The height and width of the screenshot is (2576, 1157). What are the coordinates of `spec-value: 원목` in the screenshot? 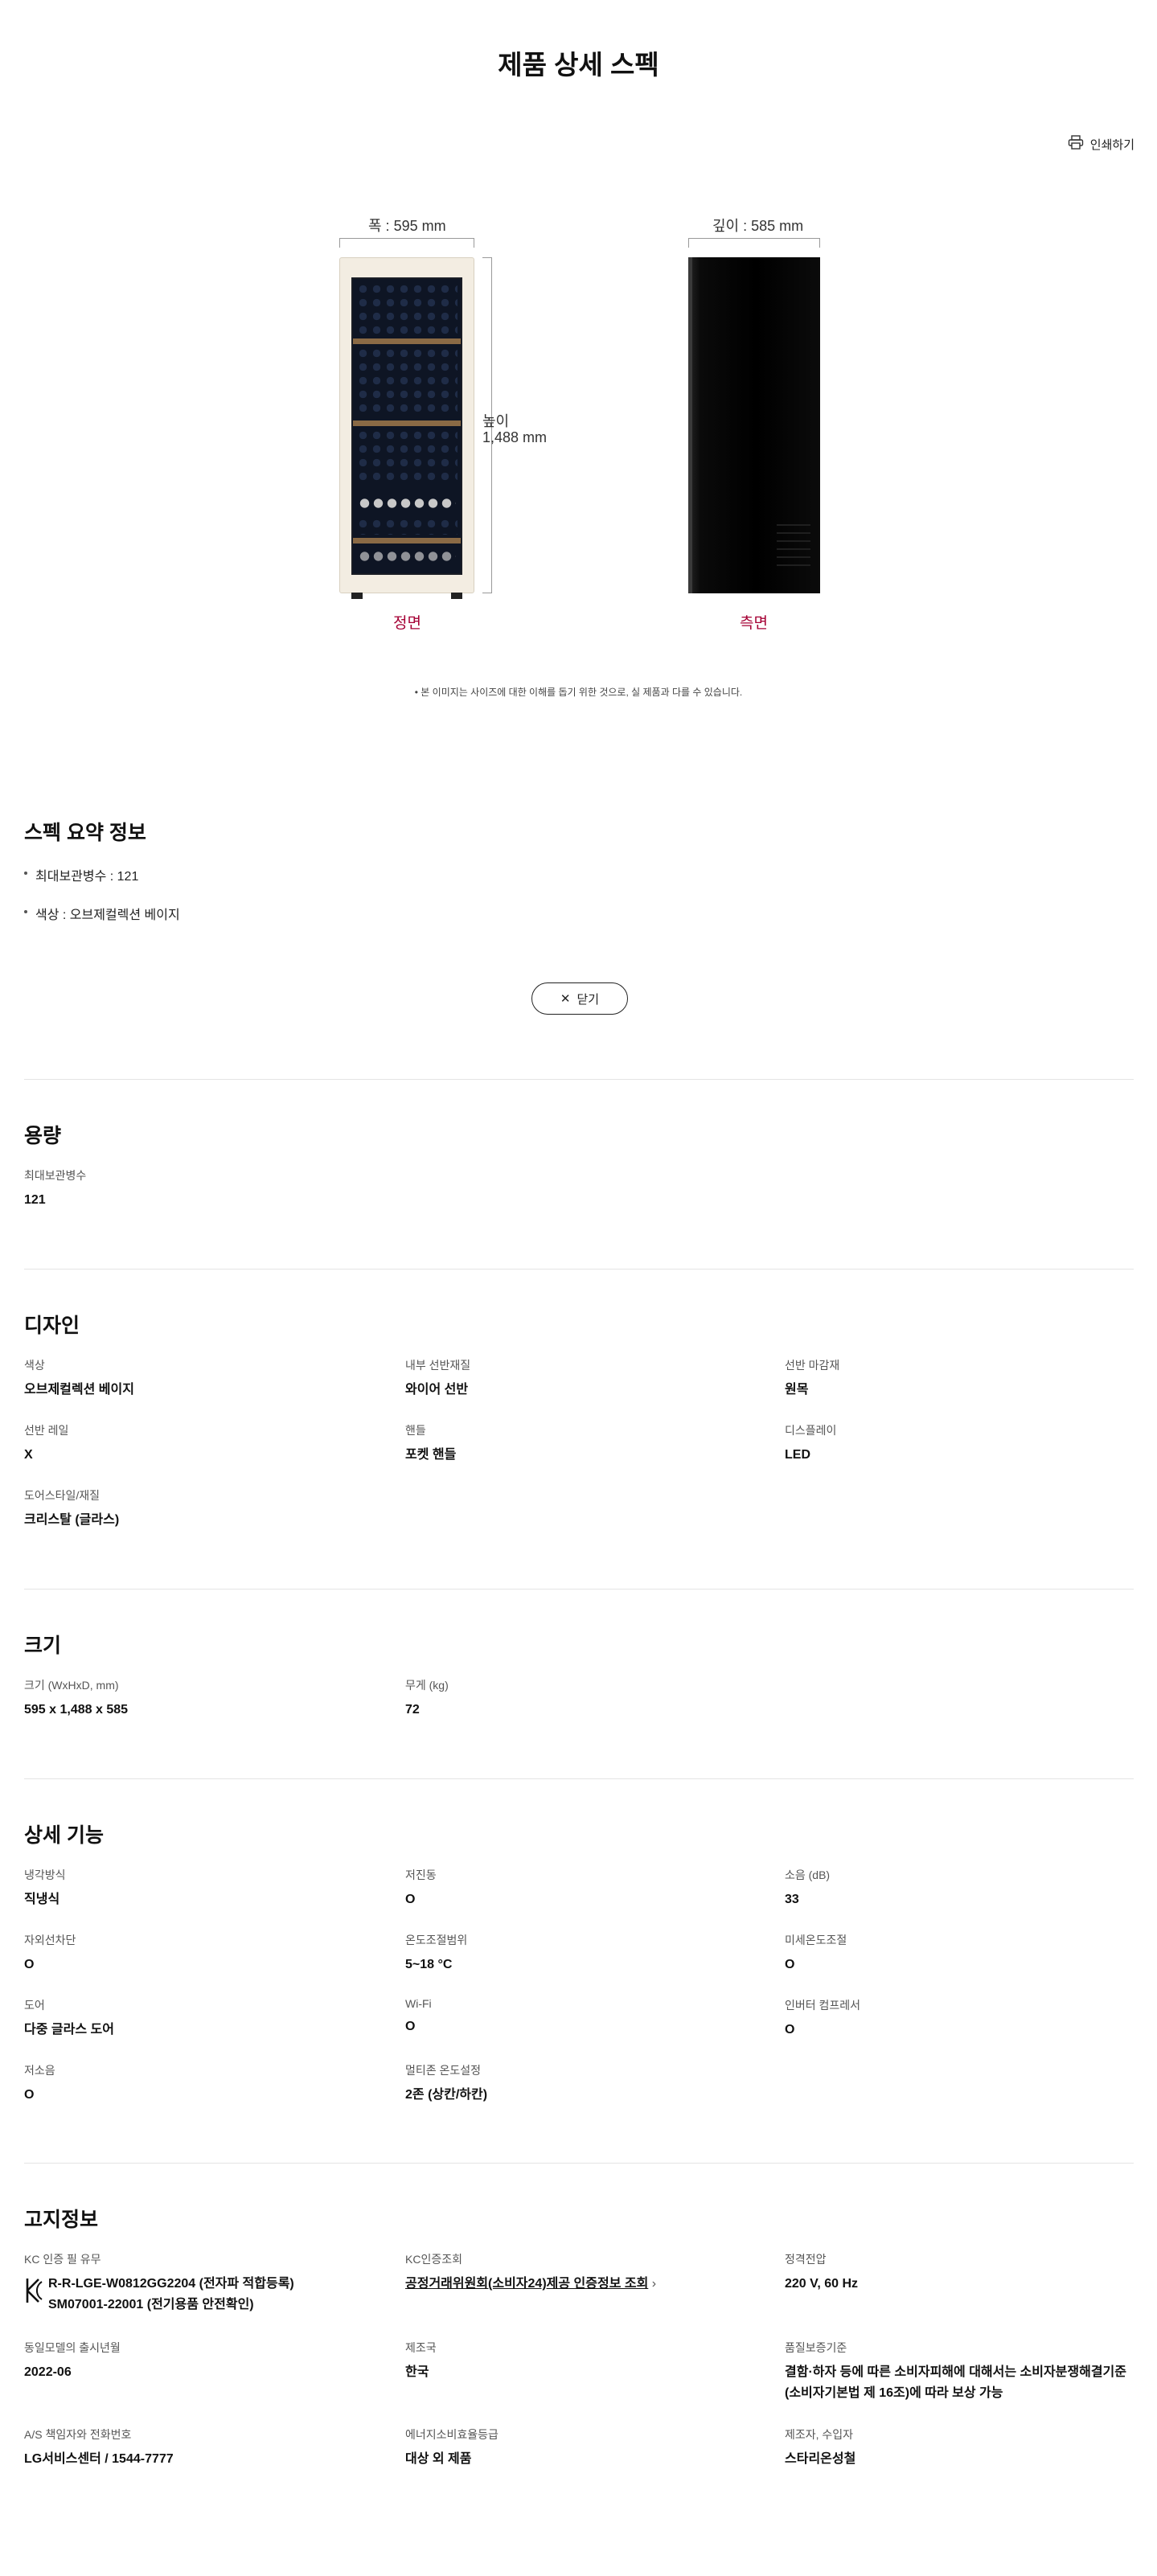 It's located at (797, 1390).